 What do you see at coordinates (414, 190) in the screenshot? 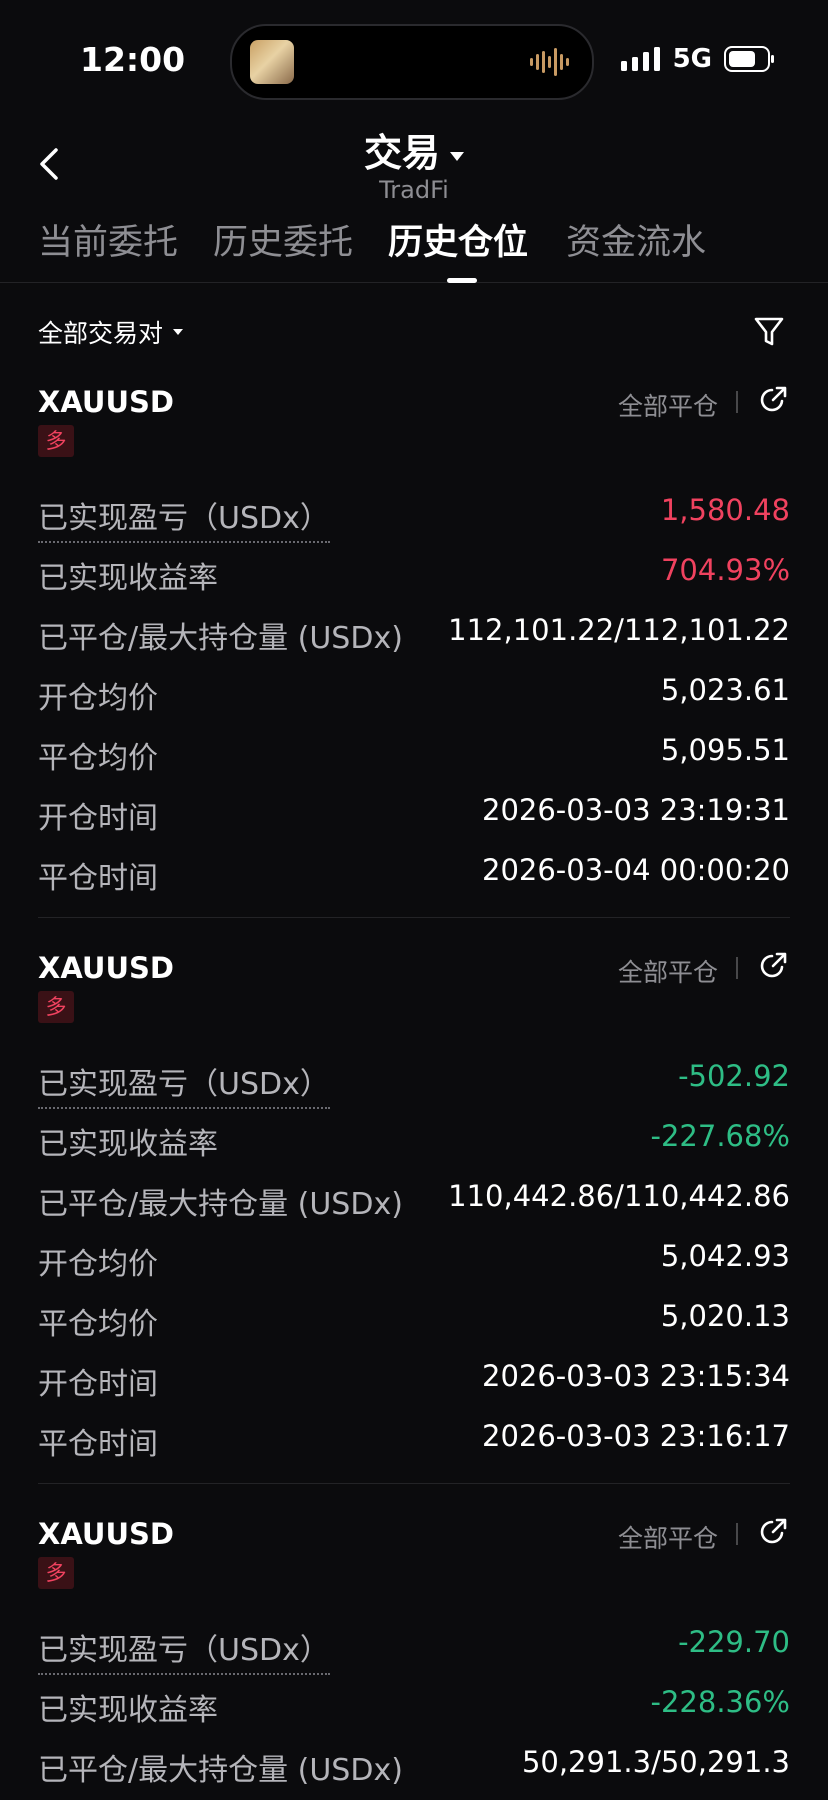
I see `page-subtitle: TradFi` at bounding box center [414, 190].